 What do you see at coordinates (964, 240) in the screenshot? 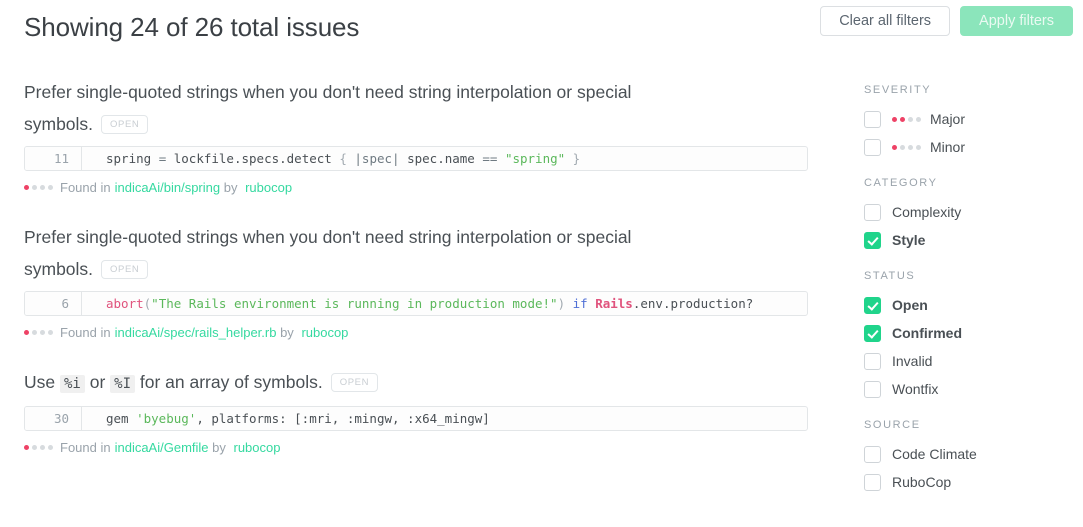
I see `filter-option-style: Style` at bounding box center [964, 240].